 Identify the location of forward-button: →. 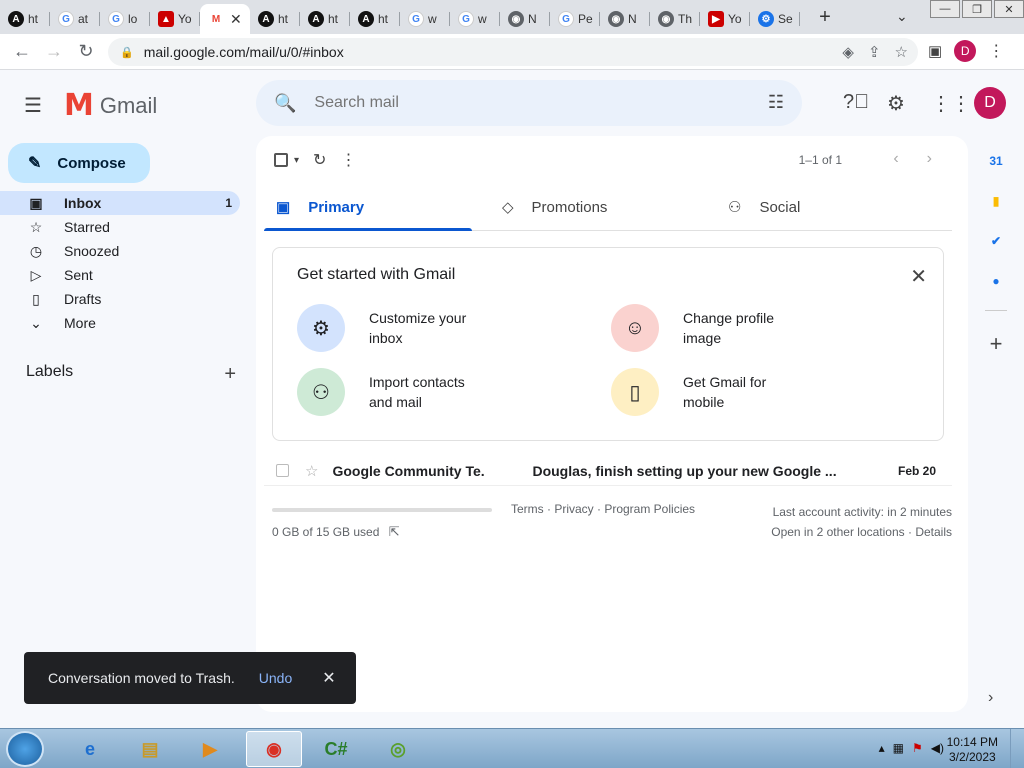
(54, 51).